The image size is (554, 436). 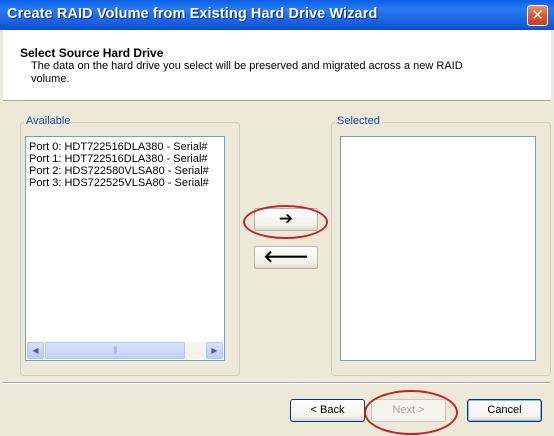 I want to click on page-title: Select Source Hard Drive, so click(x=92, y=53).